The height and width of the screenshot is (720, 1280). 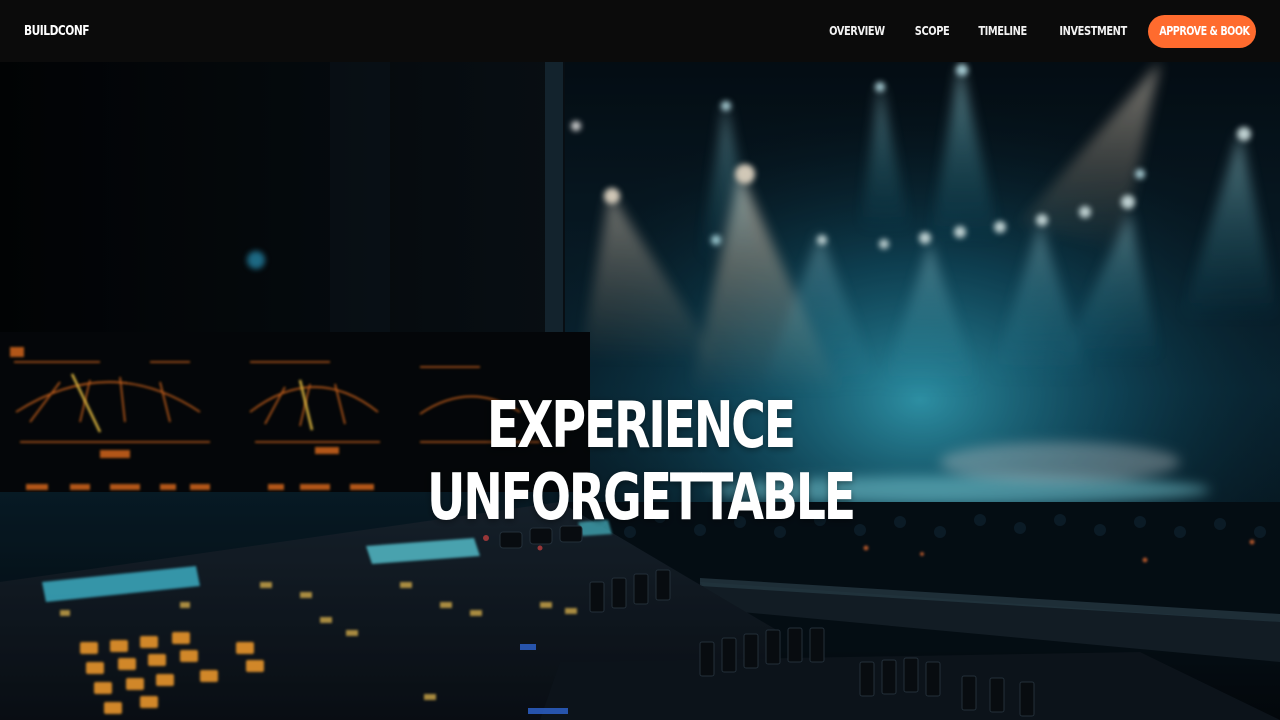 I want to click on nav-link-timeline: TIMELINE, so click(x=1002, y=31).